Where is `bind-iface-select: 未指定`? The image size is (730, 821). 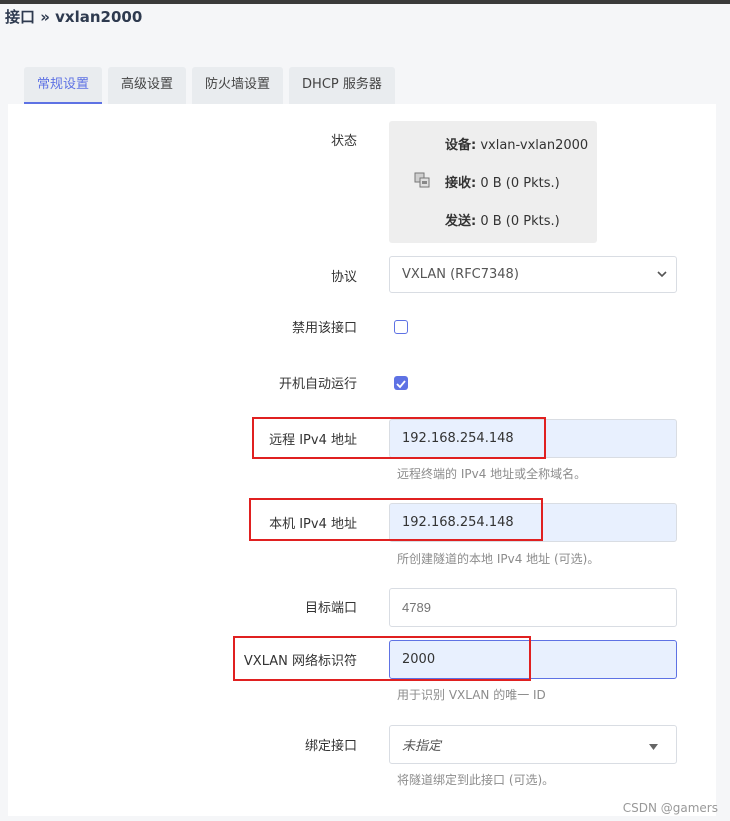
bind-iface-select: 未指定 is located at coordinates (533, 744).